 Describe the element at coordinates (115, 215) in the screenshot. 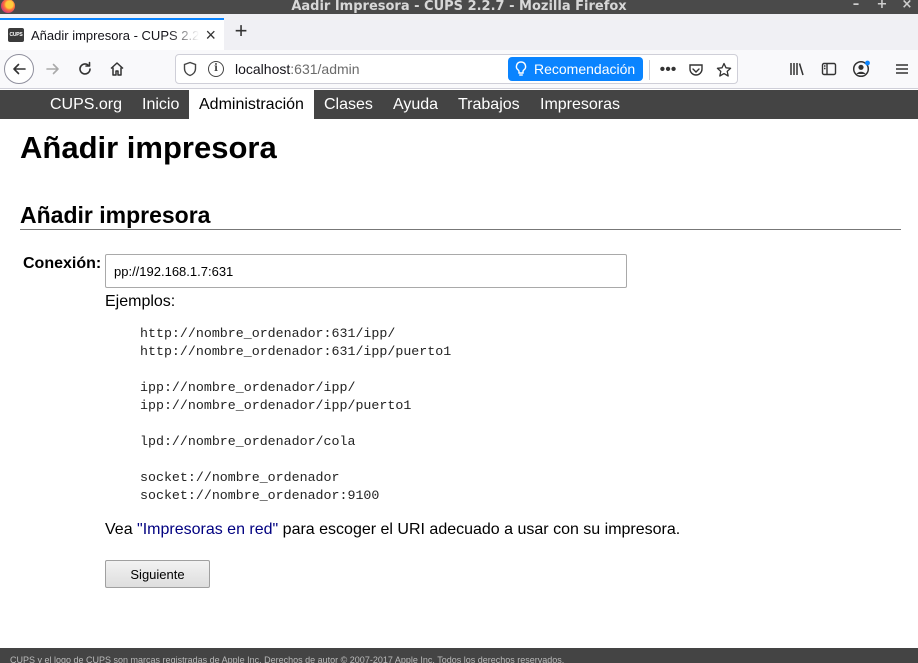

I see `section-title: Añadir impresora` at that location.